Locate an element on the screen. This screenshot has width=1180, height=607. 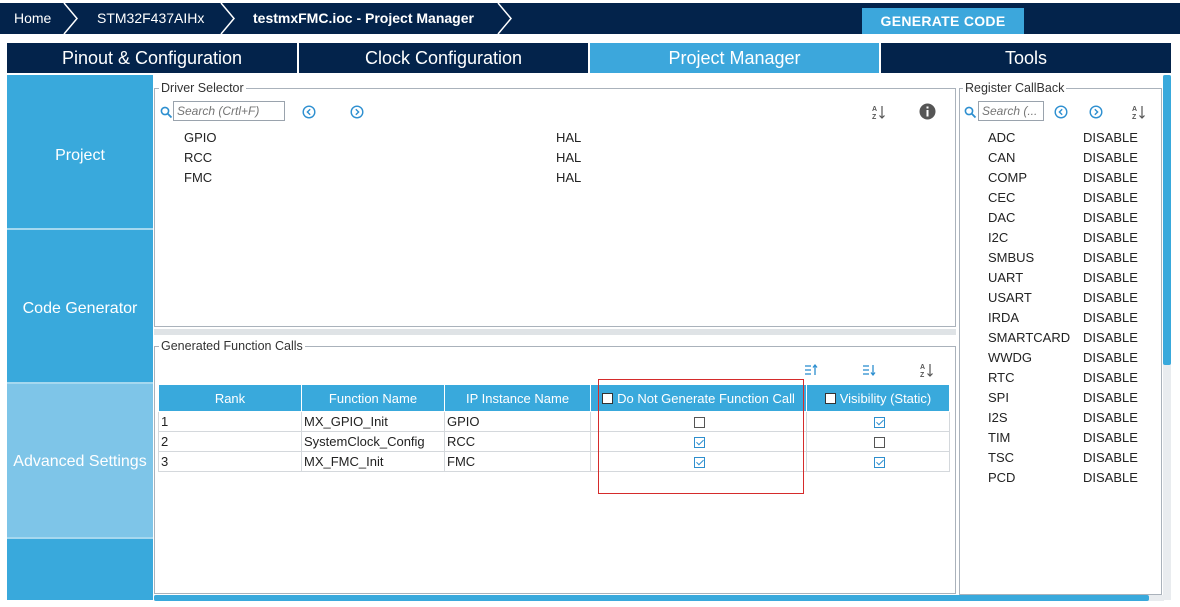
vertical-scrollbar is located at coordinates (1167, 337).